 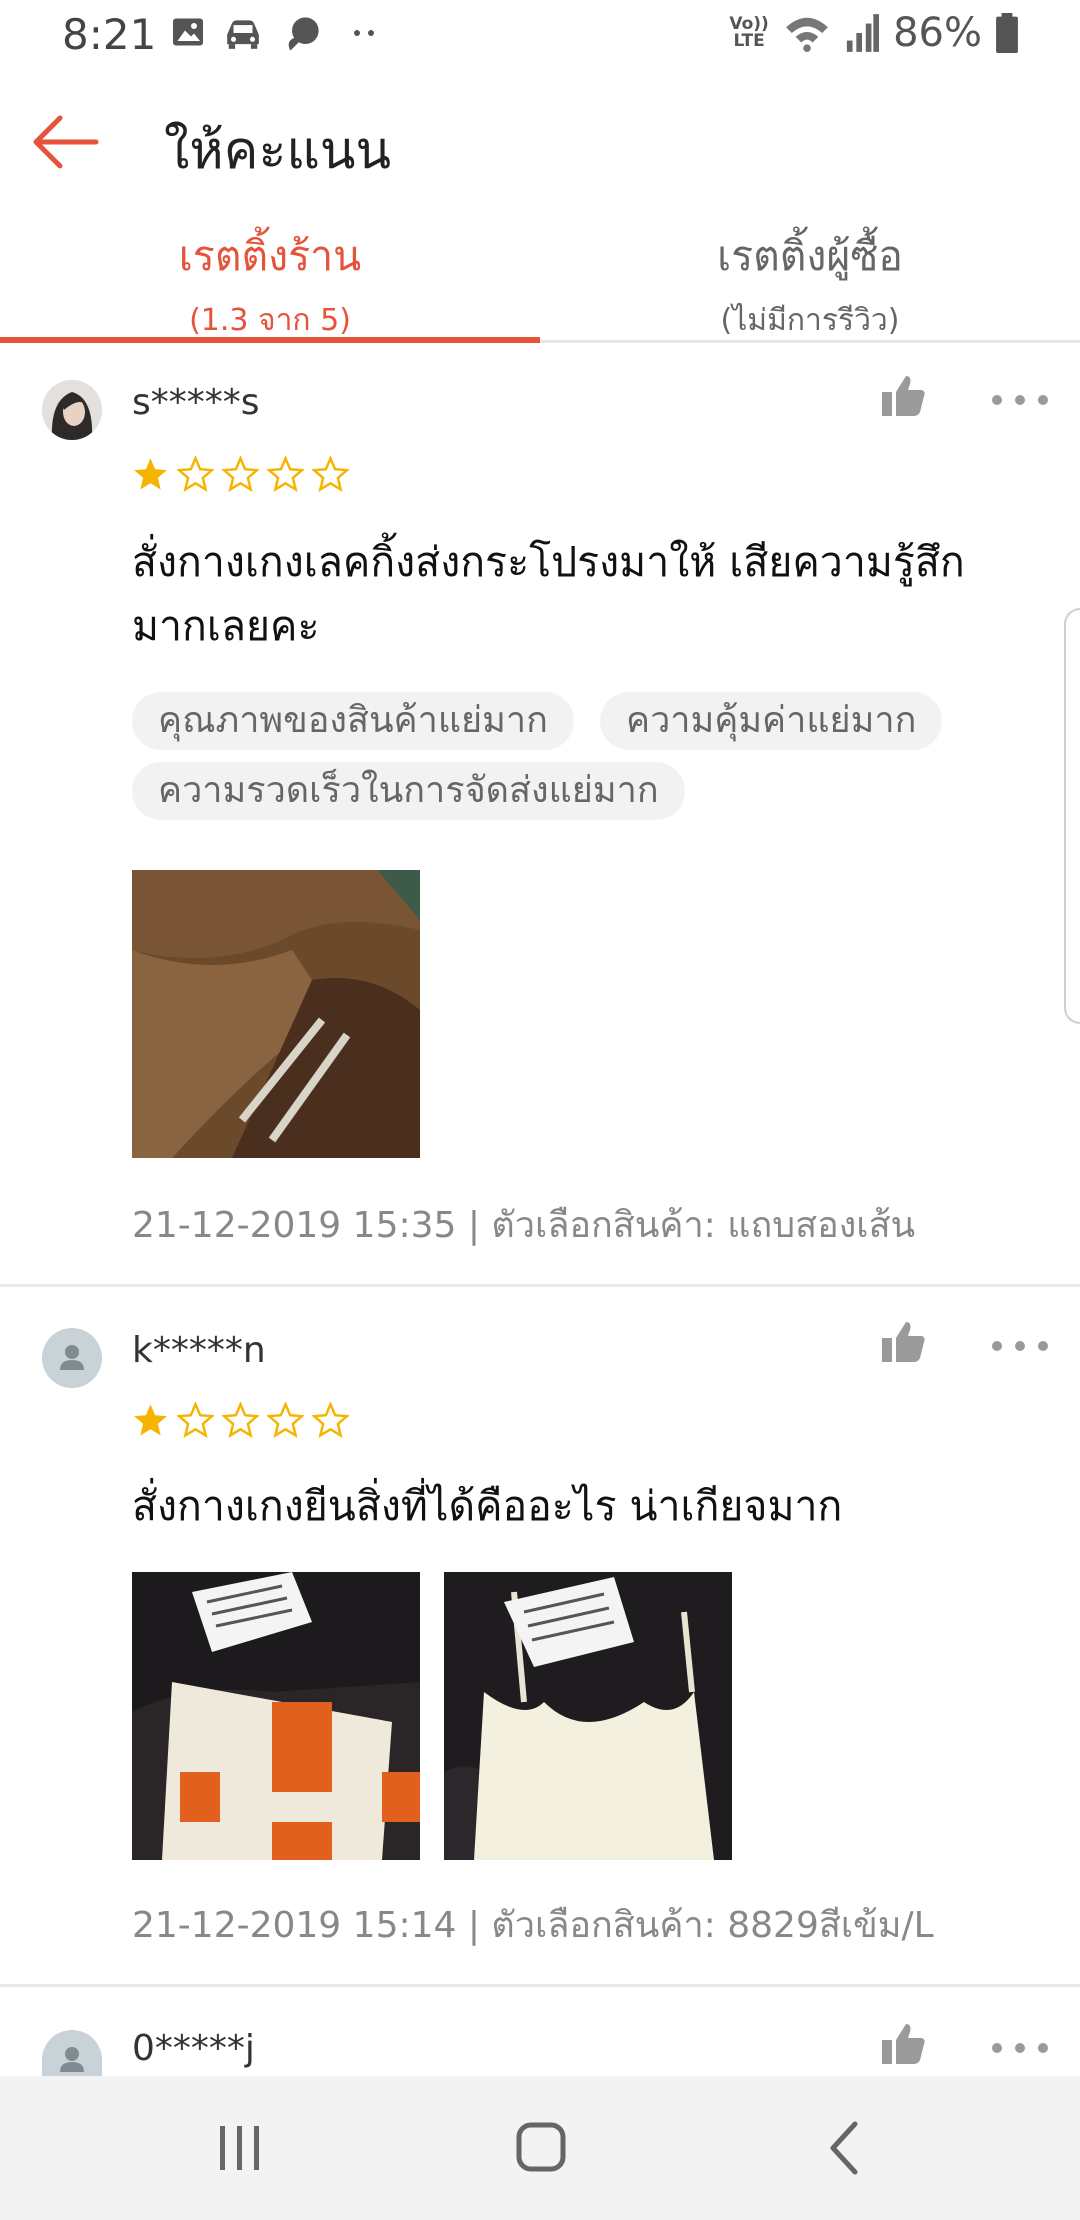 I want to click on review-username: s*****s, so click(x=196, y=402).